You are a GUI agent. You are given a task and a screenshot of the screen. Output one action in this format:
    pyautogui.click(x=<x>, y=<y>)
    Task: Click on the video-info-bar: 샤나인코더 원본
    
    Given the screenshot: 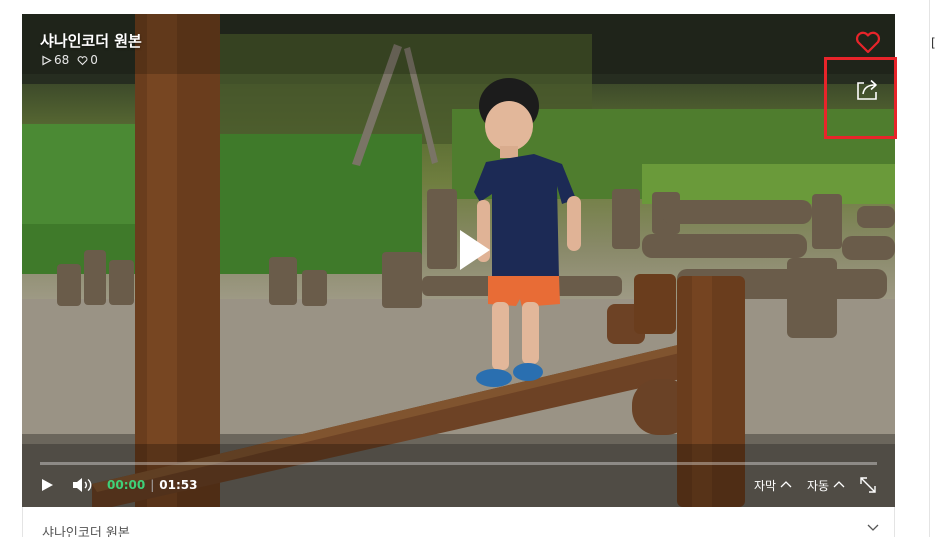 What is the action you would take?
    pyautogui.click(x=458, y=522)
    